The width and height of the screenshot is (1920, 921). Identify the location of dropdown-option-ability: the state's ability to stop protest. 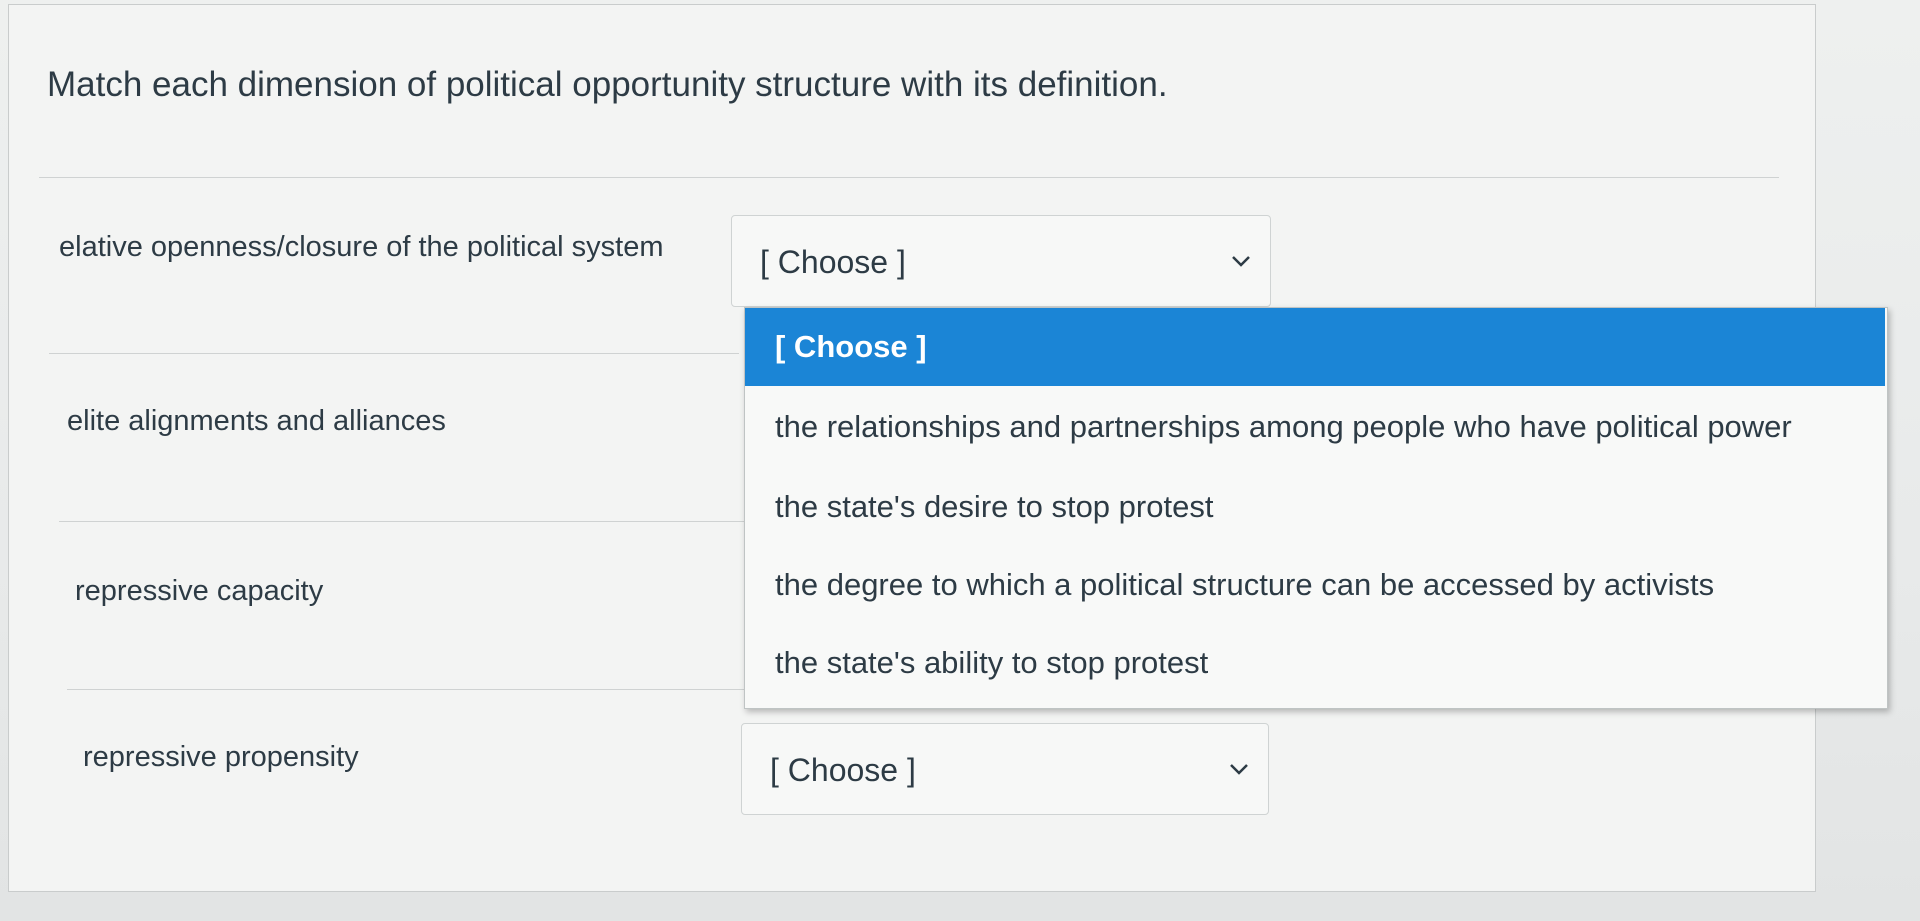
(1315, 663).